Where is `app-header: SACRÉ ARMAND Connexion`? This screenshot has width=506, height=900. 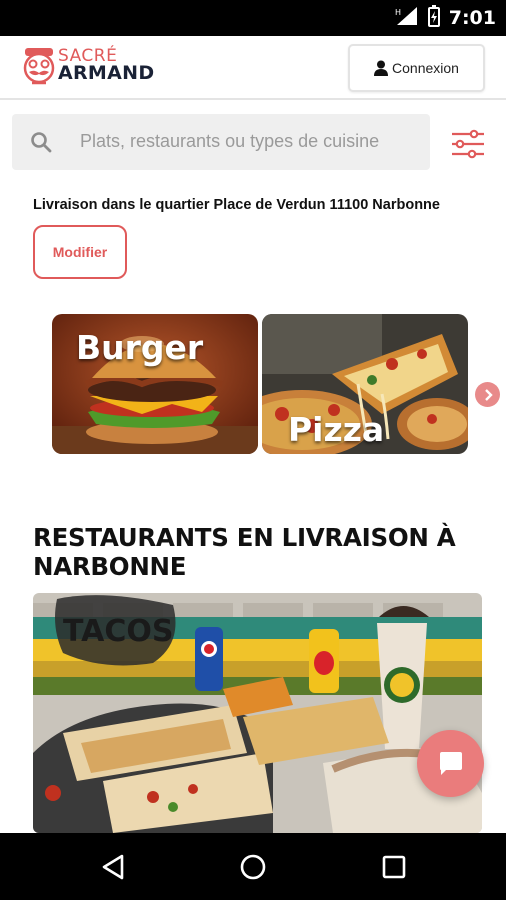
app-header: SACRÉ ARMAND Connexion is located at coordinates (253, 68).